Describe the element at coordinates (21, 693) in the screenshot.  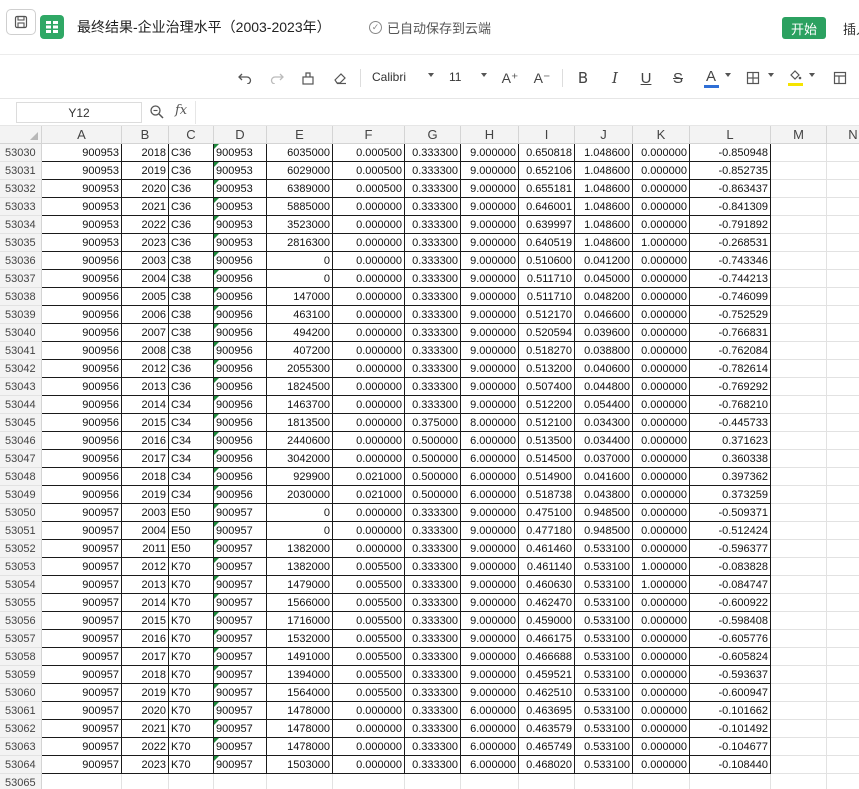
I see `row-header: 53060` at that location.